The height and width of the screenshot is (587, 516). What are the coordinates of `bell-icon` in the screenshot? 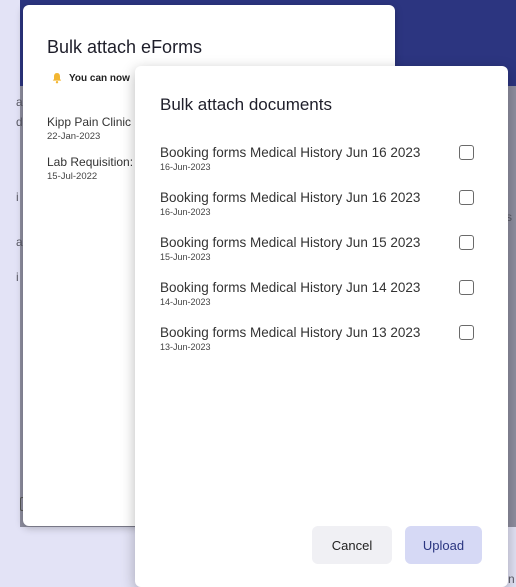 It's located at (57, 78).